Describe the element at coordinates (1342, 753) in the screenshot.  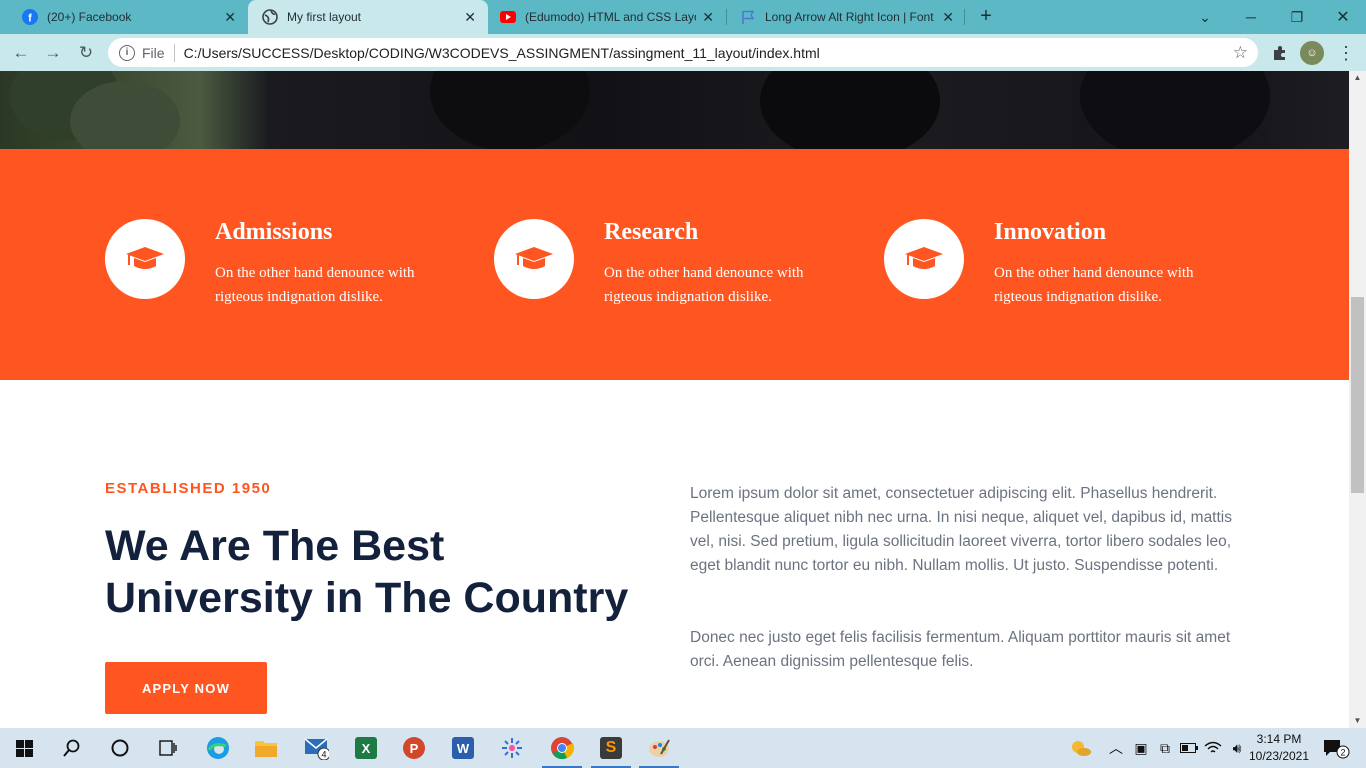
I see `notification-count: 2` at that location.